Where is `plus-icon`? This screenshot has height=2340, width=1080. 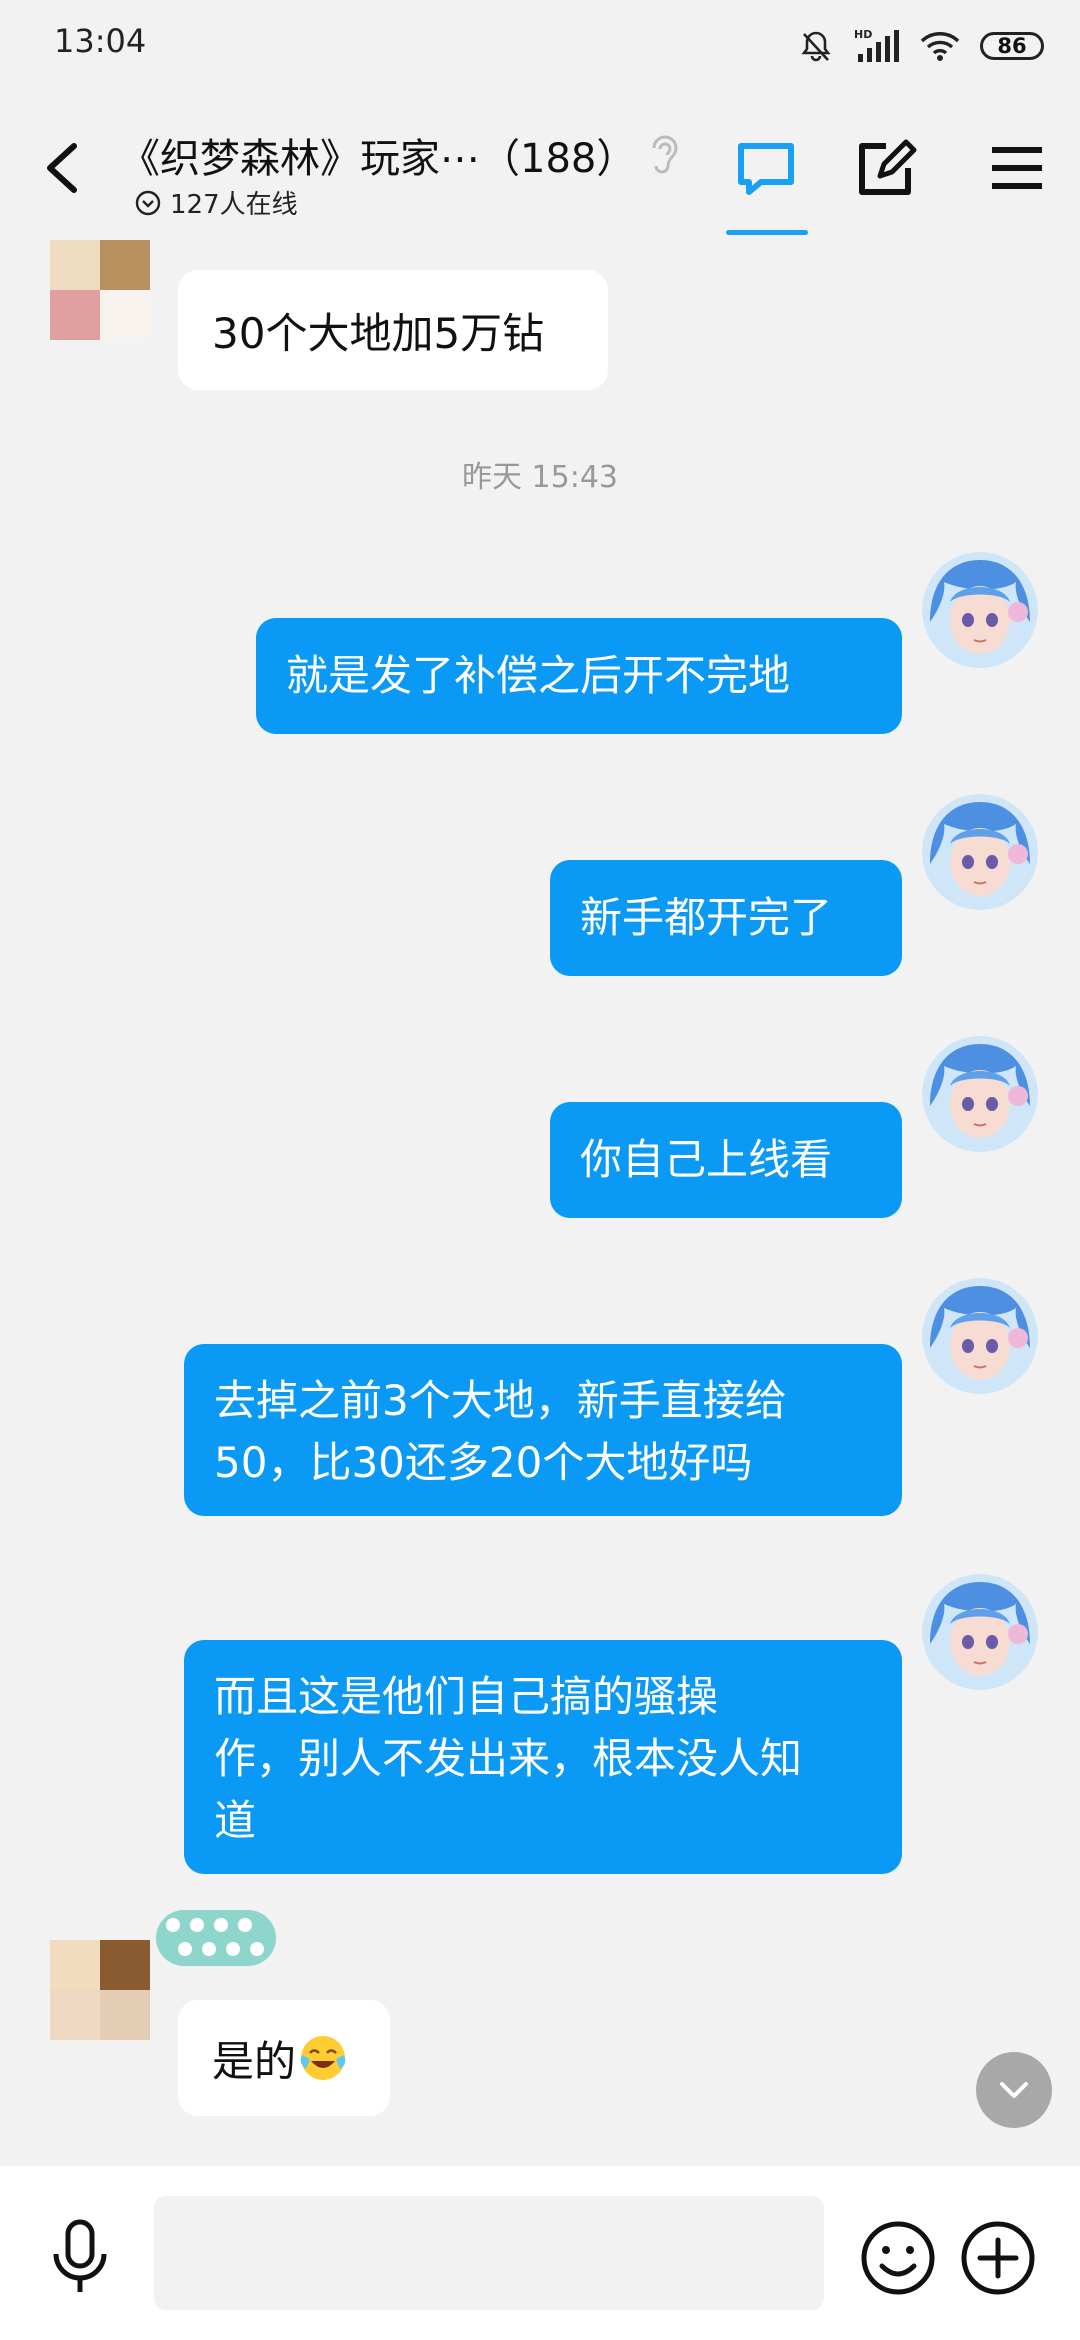 plus-icon is located at coordinates (998, 2258).